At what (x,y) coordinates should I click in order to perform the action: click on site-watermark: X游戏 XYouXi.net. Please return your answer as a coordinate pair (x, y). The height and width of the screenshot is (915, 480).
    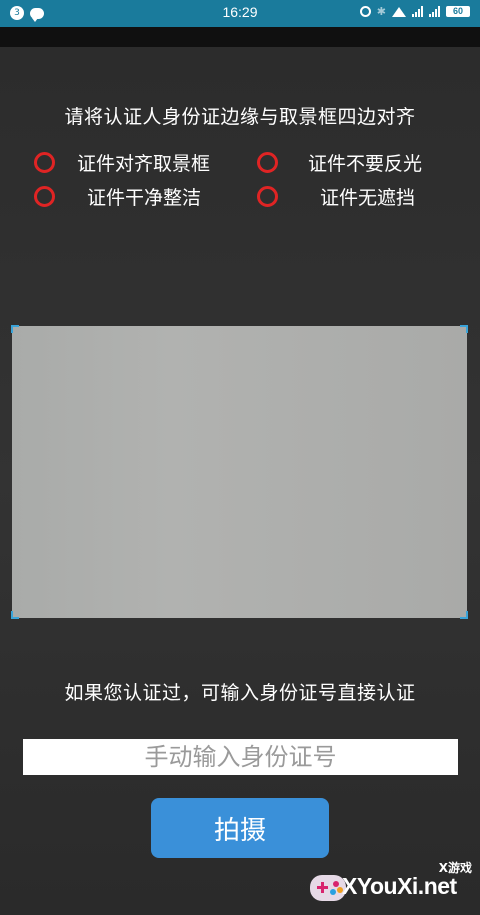
    Looking at the image, I should click on (390, 885).